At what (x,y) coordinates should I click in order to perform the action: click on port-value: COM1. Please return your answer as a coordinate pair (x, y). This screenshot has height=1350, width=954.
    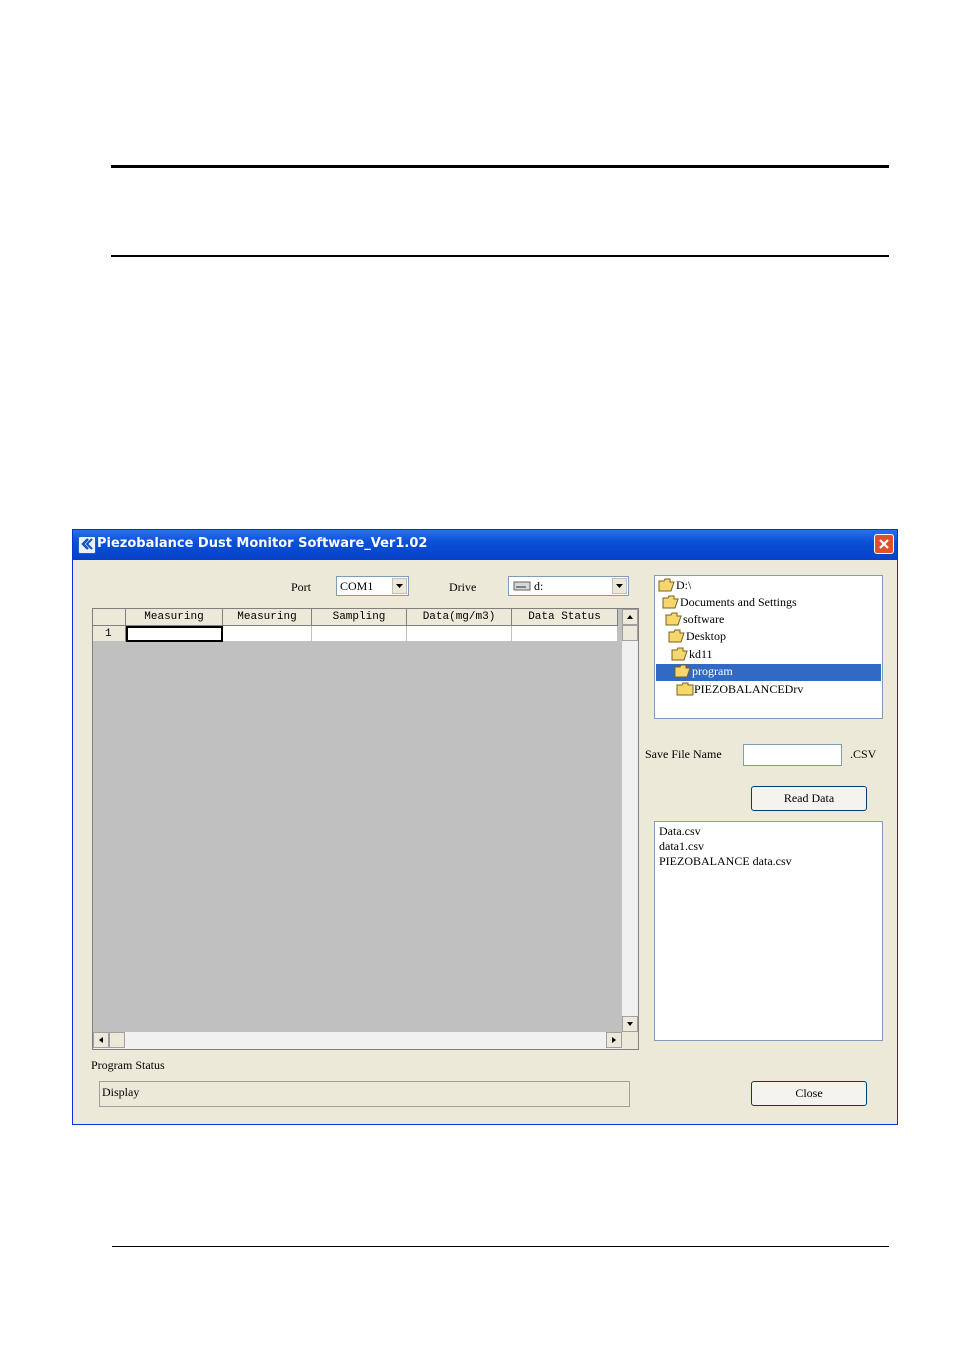
    Looking at the image, I should click on (357, 586).